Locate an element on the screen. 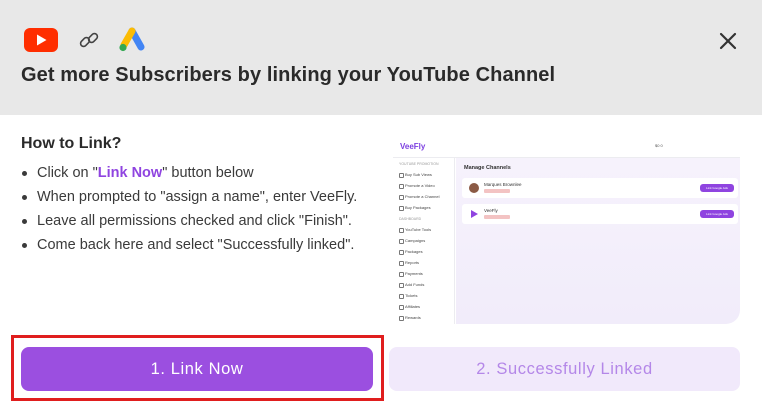  link-icon is located at coordinates (89, 40).